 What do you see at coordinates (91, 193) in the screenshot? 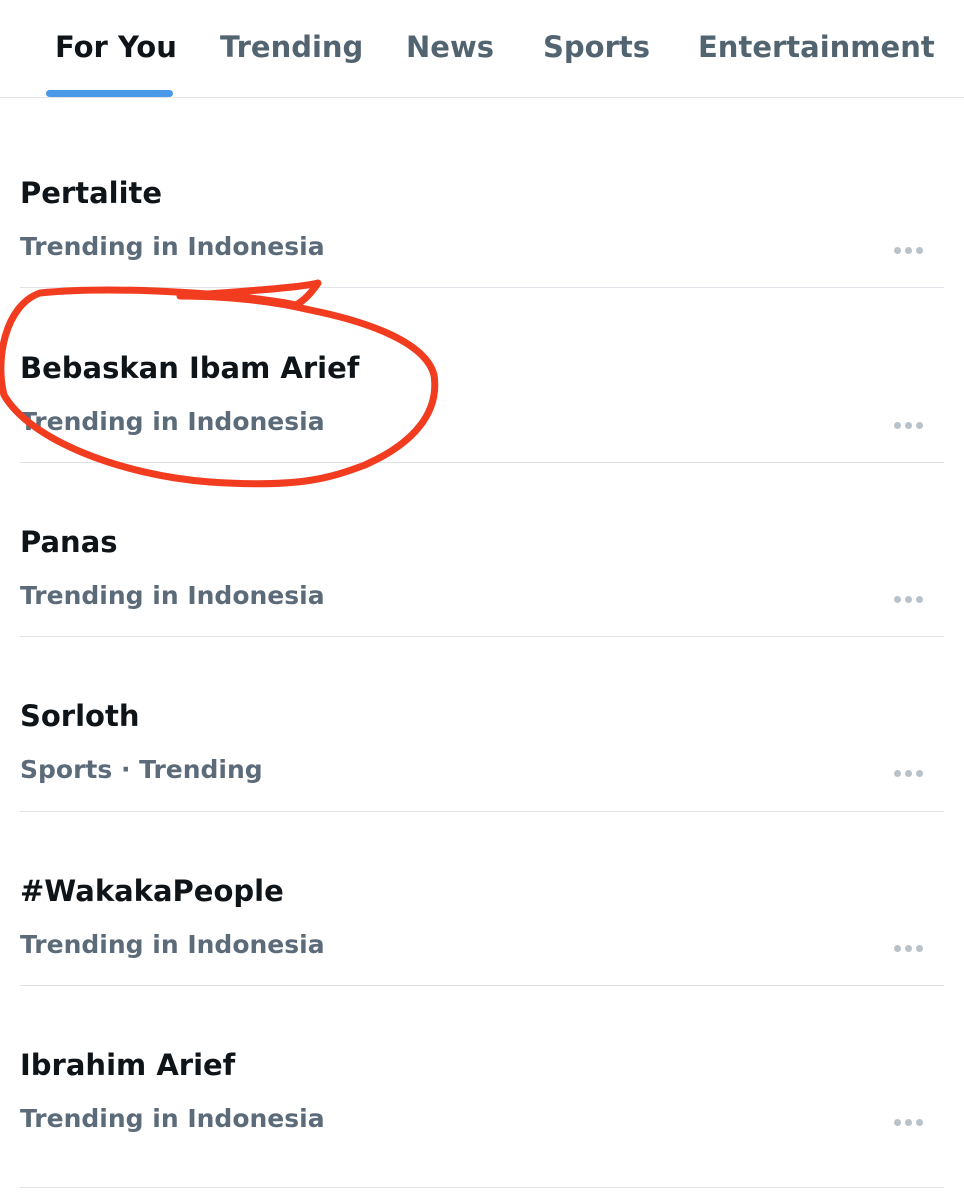
I see `trend-topic: Pertalite` at bounding box center [91, 193].